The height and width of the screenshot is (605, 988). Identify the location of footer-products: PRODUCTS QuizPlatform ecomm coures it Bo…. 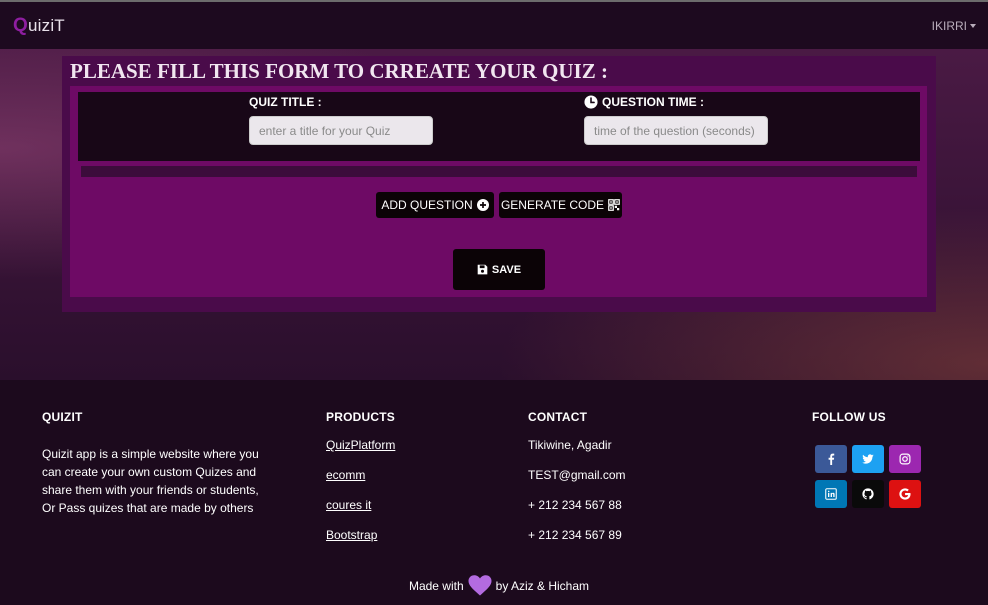
(360, 484).